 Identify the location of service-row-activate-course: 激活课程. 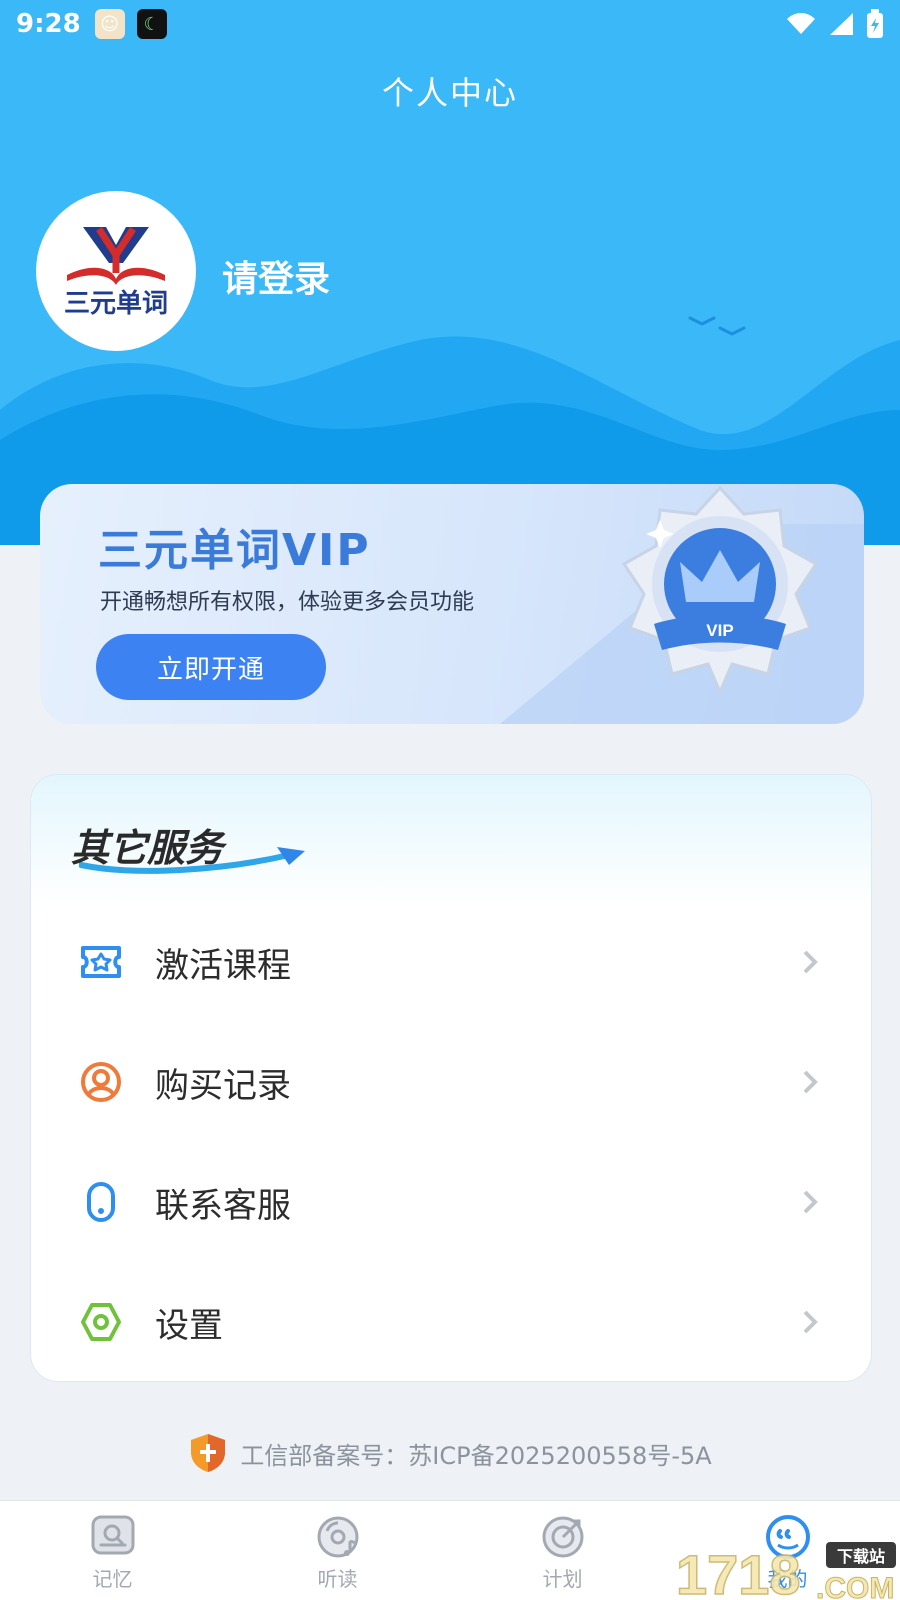
(451, 962).